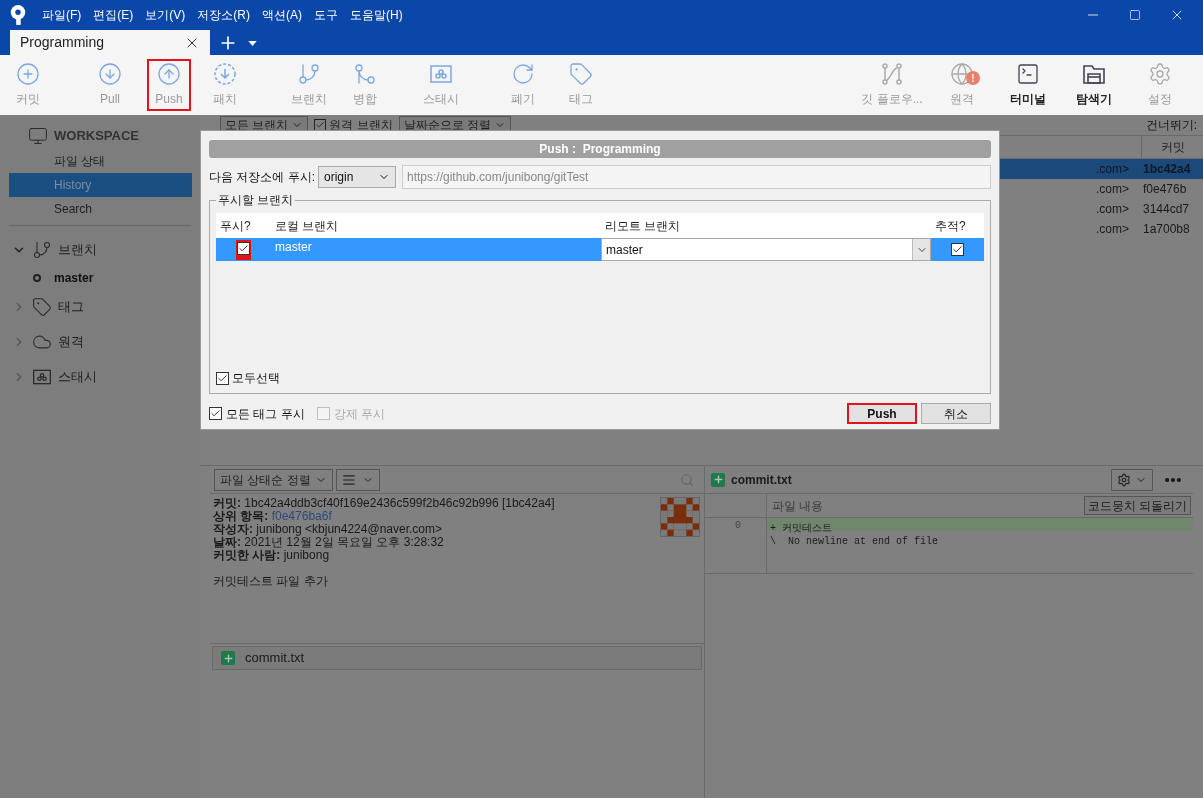 Image resolution: width=1203 pixels, height=798 pixels. Describe the element at coordinates (110, 74) in the screenshot. I see `arrow-down-icon` at that location.